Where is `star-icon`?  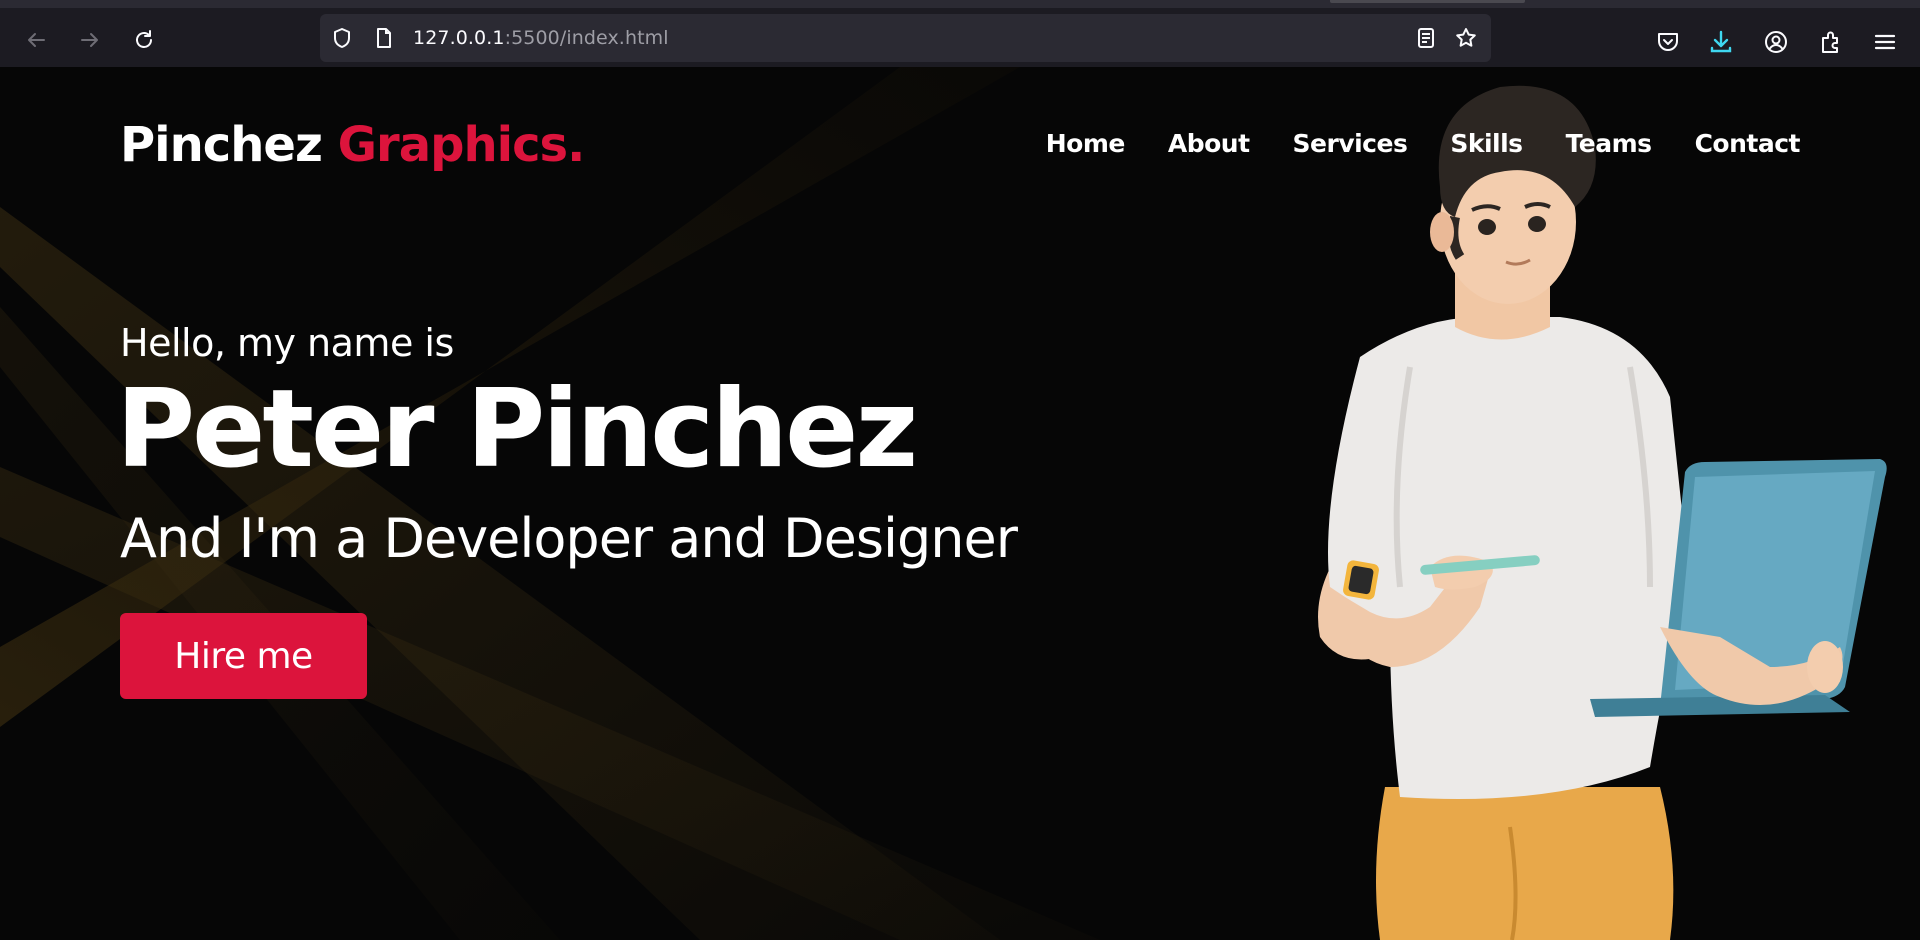 star-icon is located at coordinates (1466, 38).